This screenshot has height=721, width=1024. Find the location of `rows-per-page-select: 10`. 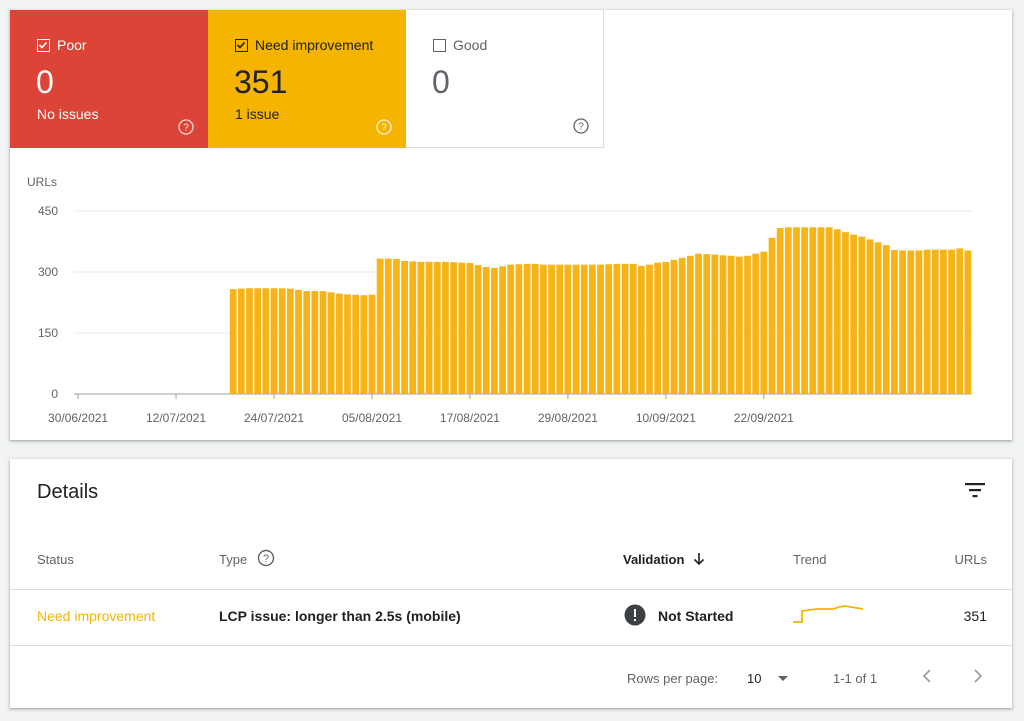

rows-per-page-select: 10 is located at coordinates (768, 678).